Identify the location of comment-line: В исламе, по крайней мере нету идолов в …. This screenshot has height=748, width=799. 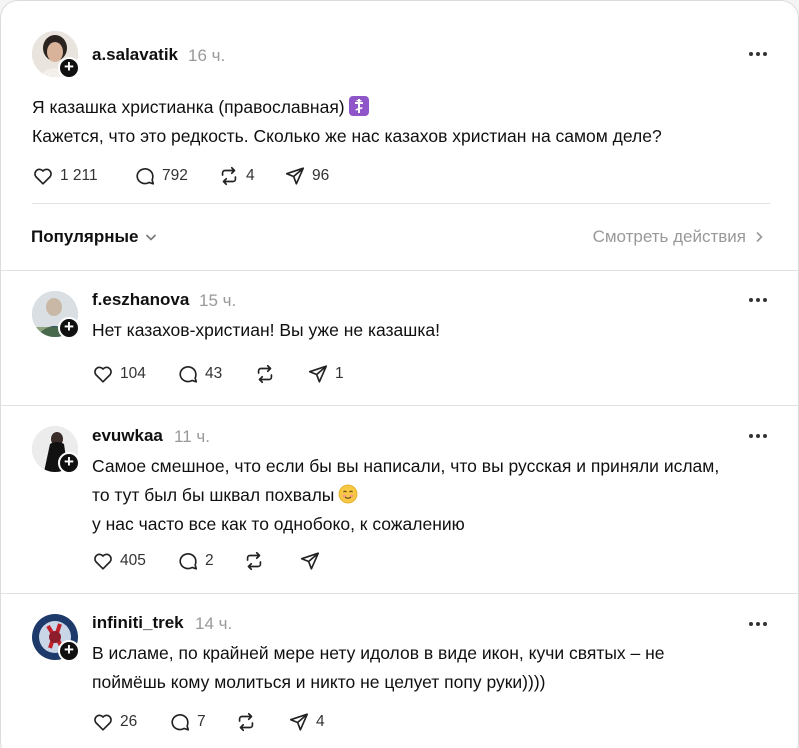
(378, 653).